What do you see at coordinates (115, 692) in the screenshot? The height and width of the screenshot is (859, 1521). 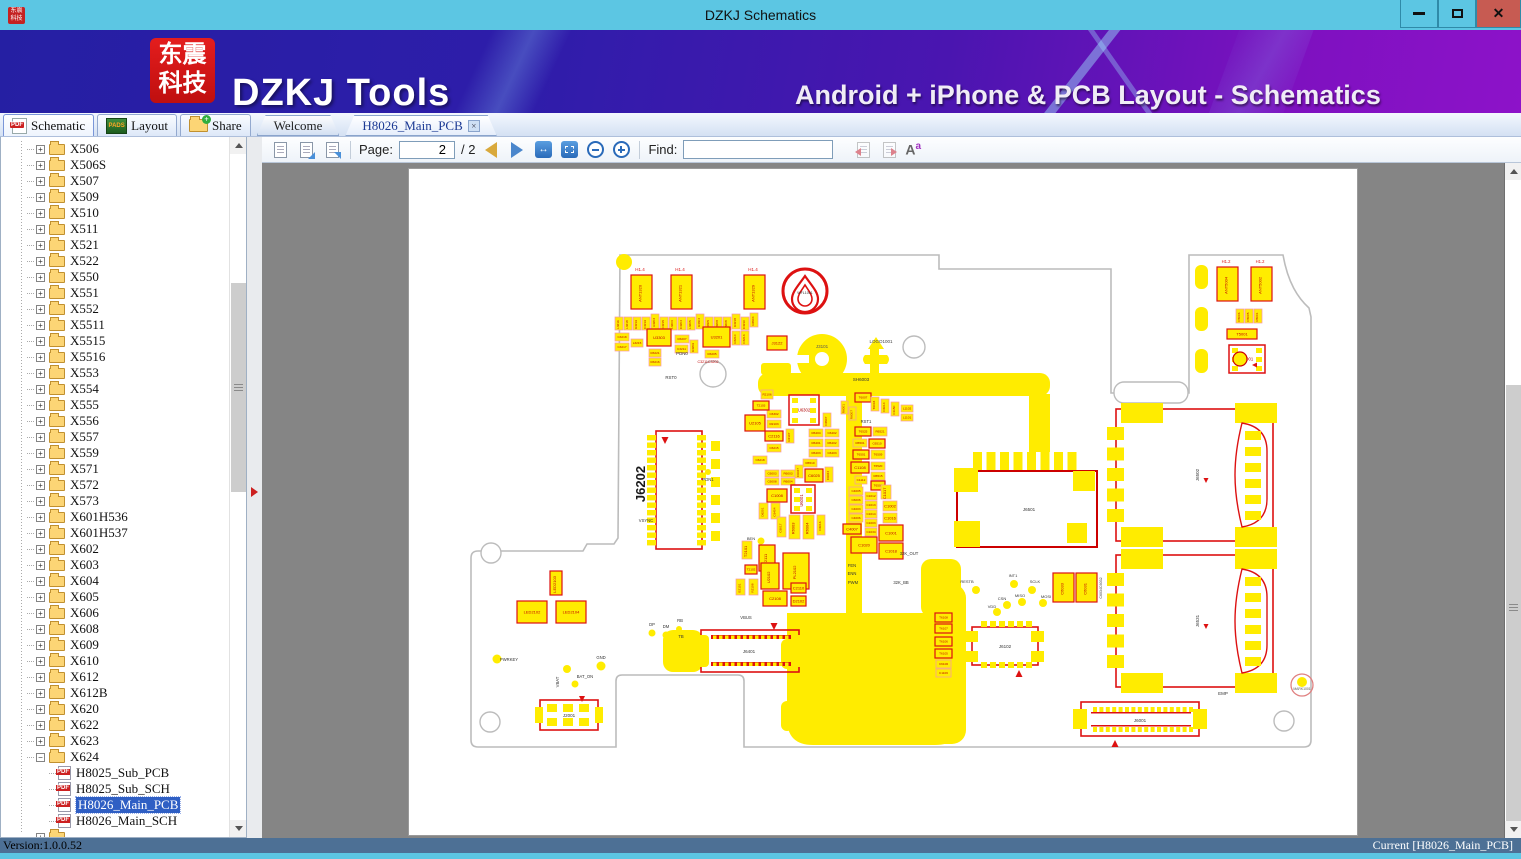 I see `tree-item-X612B: + X612B` at bounding box center [115, 692].